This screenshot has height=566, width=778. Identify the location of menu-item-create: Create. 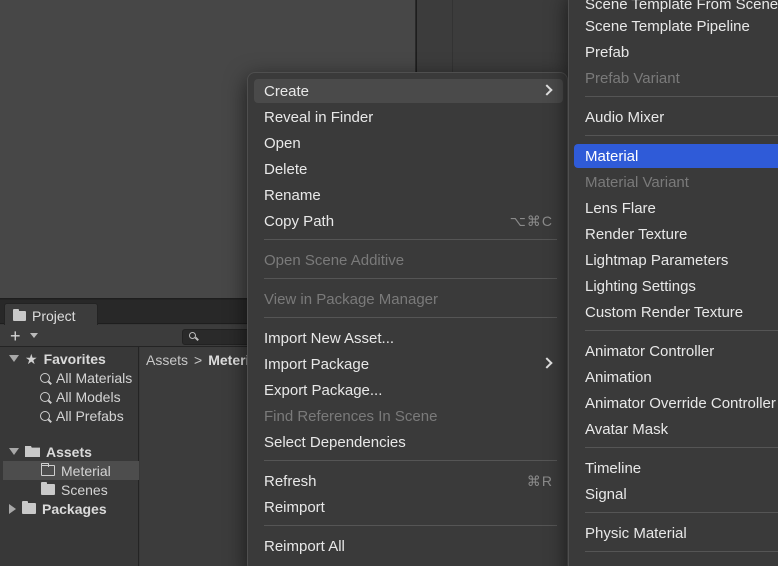
(408, 91).